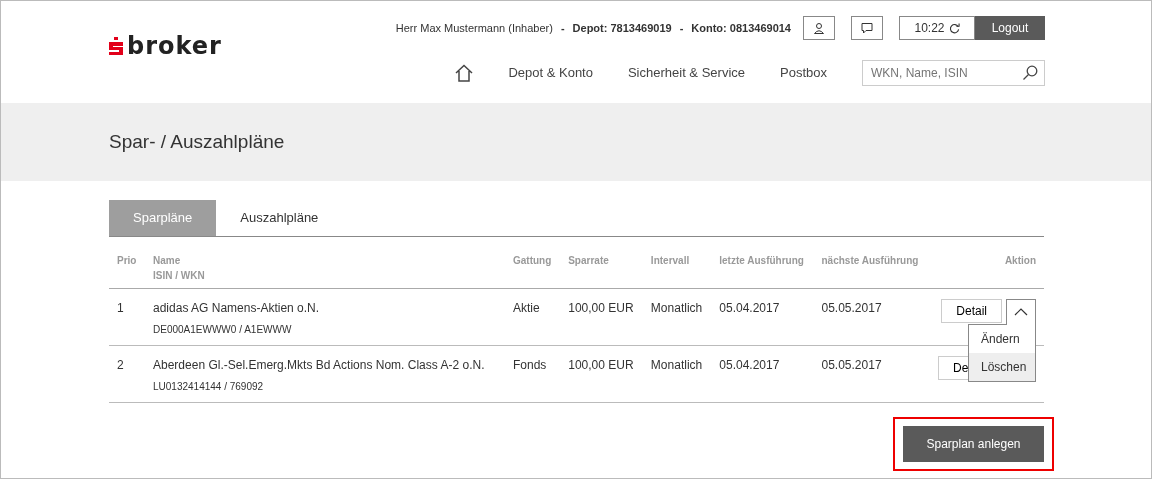 The height and width of the screenshot is (479, 1152). Describe the element at coordinates (319, 364) in the screenshot. I see `security-name: Aberdeen Gl.-Sel.Emerg.Mkts Bd Actions Nom. Class A-2 o.N.` at that location.